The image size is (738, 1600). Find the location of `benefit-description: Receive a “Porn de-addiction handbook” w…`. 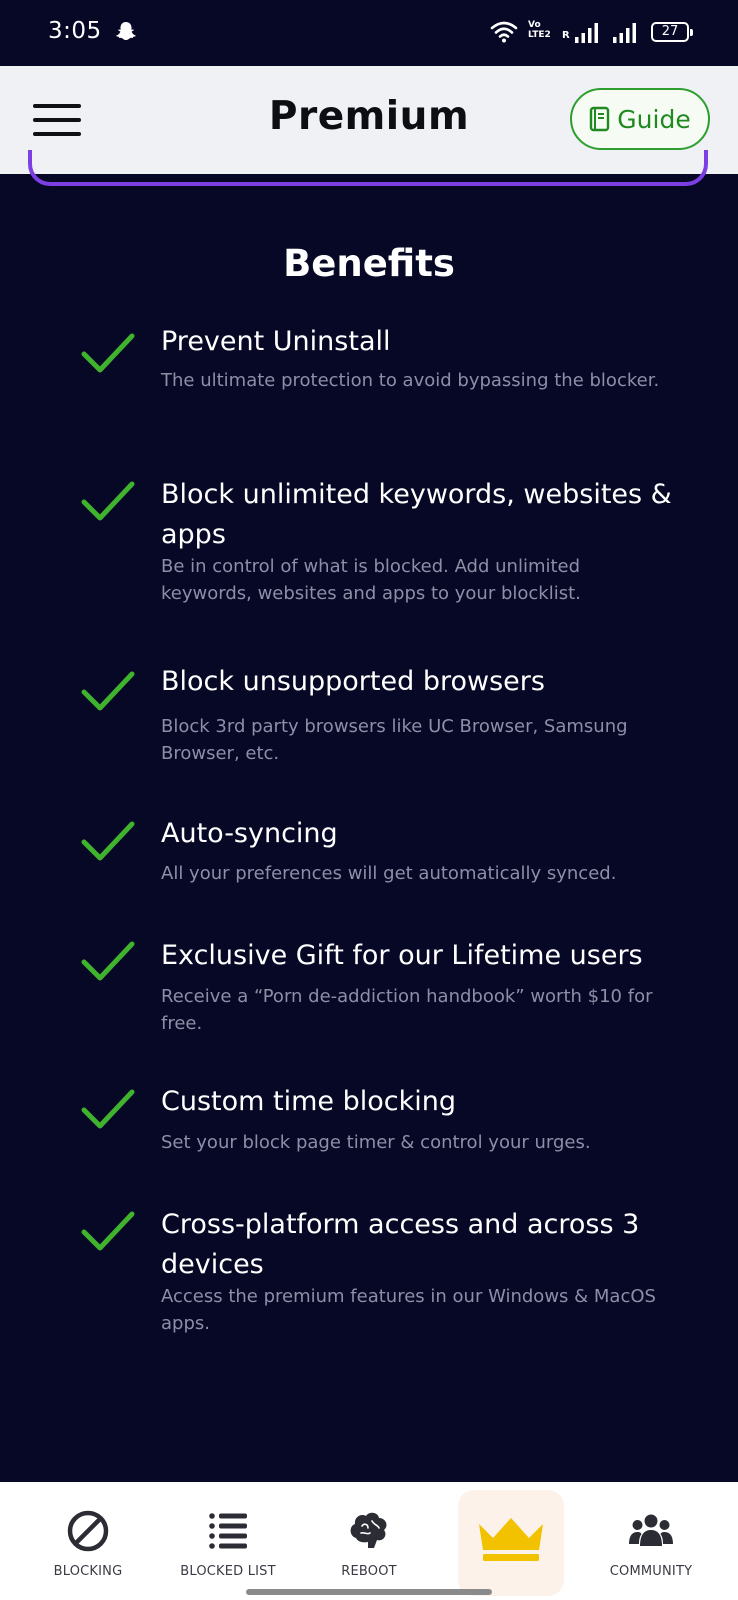

benefit-description: Receive a “Porn de-addiction handbook” w… is located at coordinates (407, 1010).